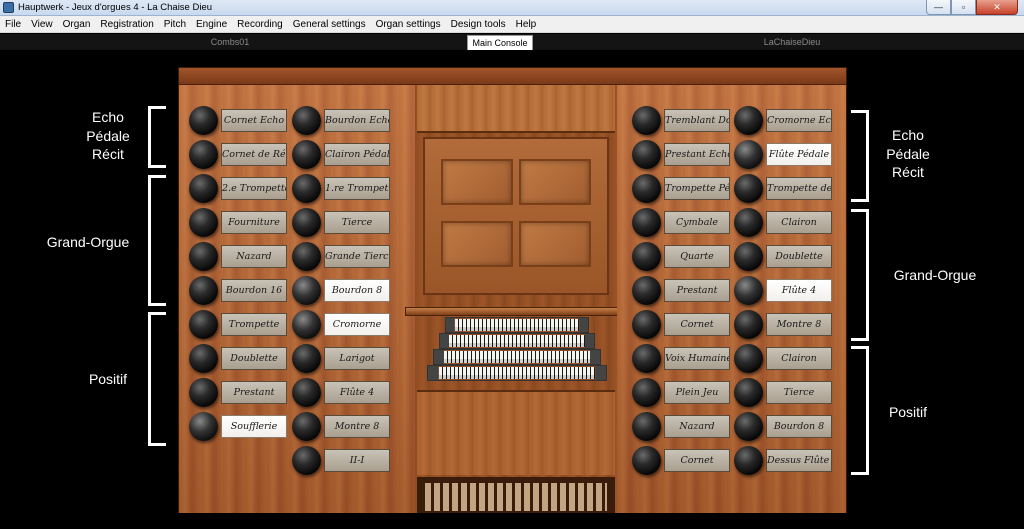  I want to click on tab-combs01: Combs01, so click(230, 42).